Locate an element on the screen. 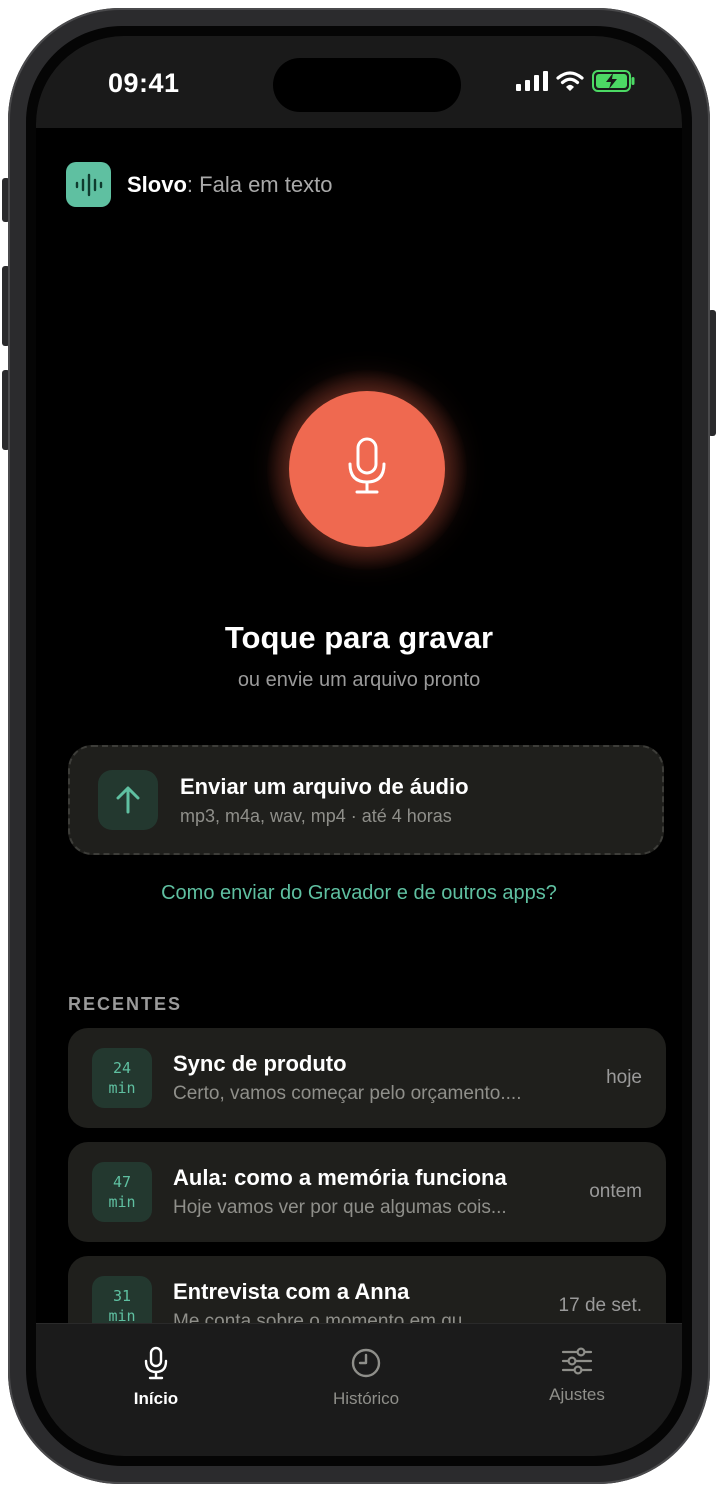 The height and width of the screenshot is (1492, 718). app-subtitle: Fala em texto is located at coordinates (266, 184).